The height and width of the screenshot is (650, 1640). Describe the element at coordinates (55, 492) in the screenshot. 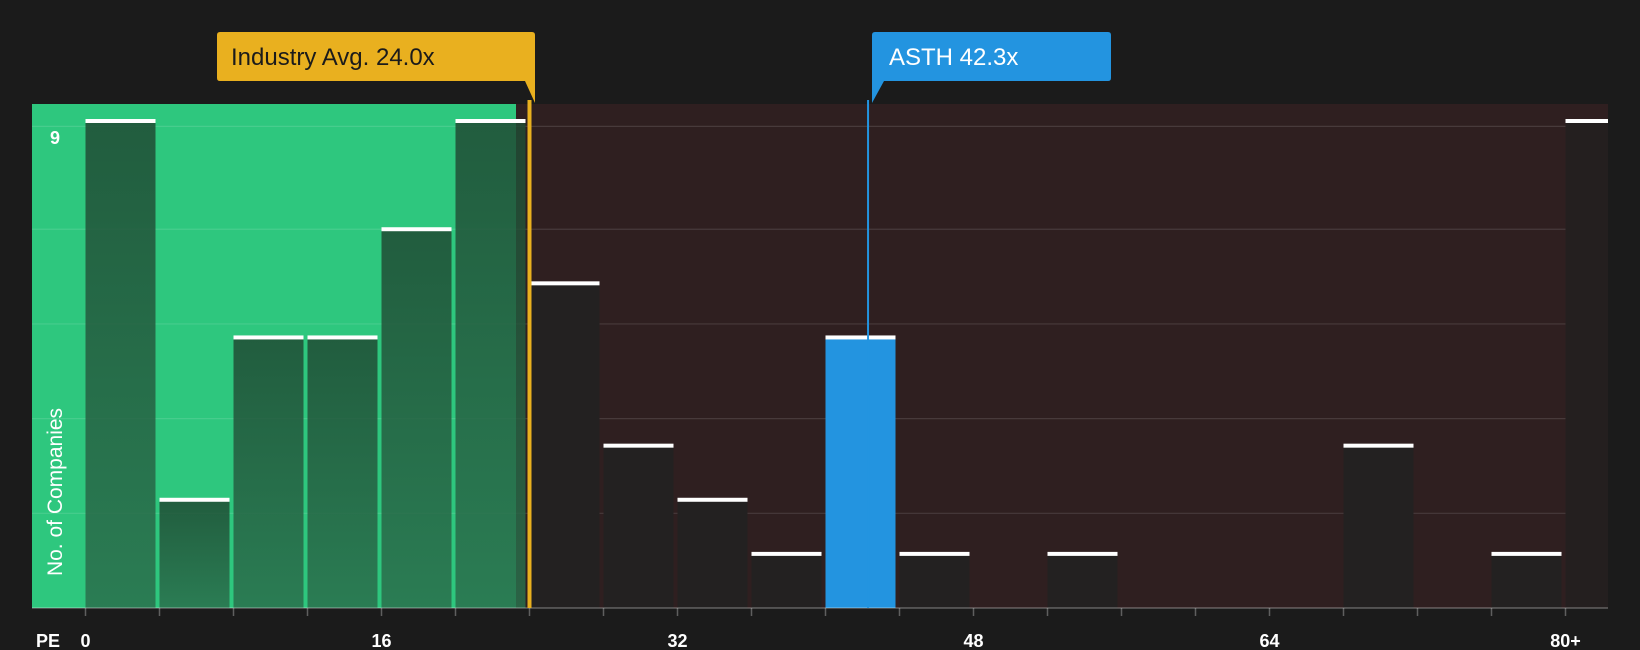

I see `y-axis-label: No. of Companies` at that location.